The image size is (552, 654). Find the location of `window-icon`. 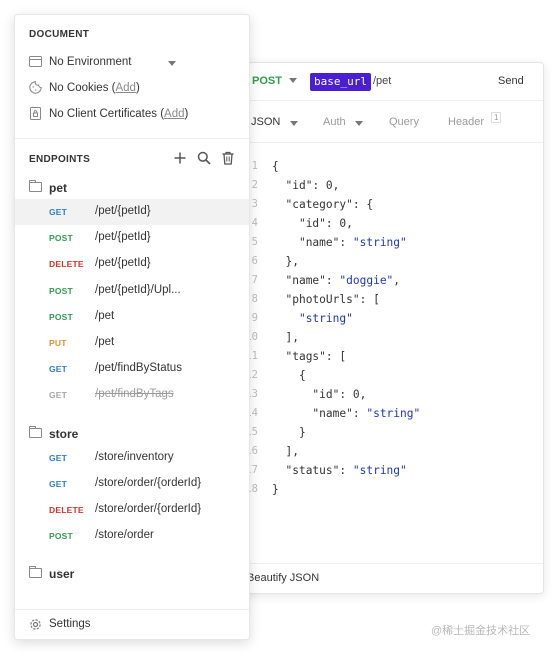

window-icon is located at coordinates (35, 61).